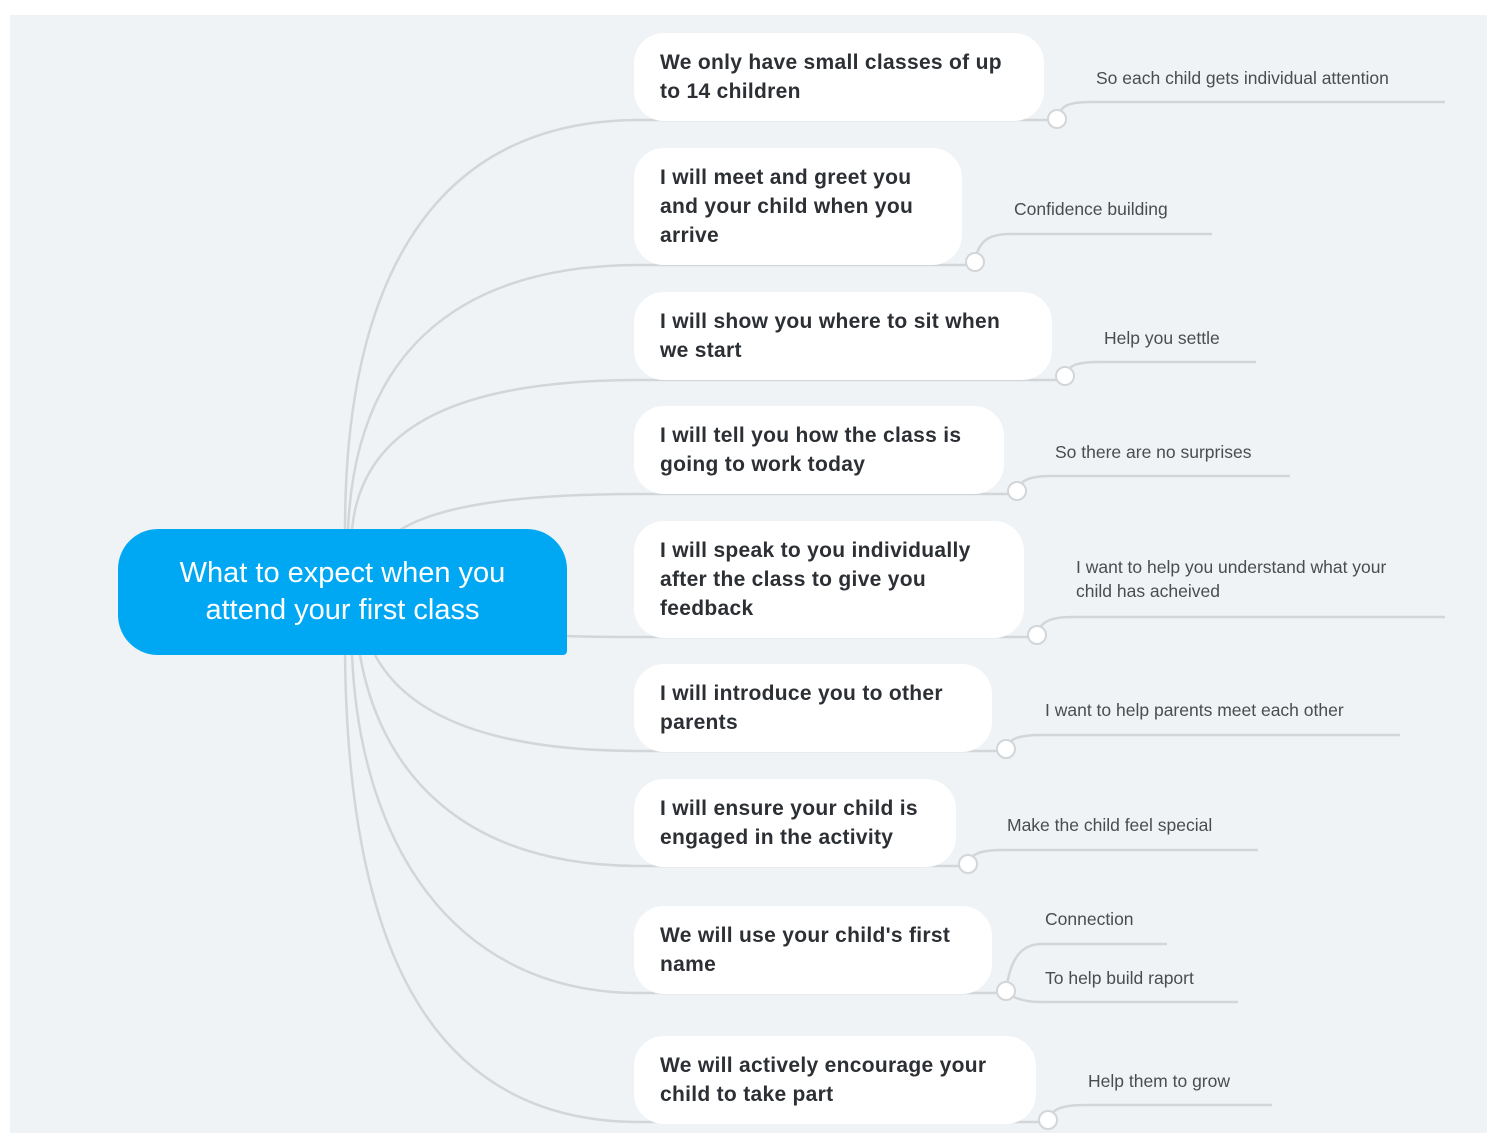  I want to click on topic-node-6: I will introduce you to other parents, so click(813, 708).